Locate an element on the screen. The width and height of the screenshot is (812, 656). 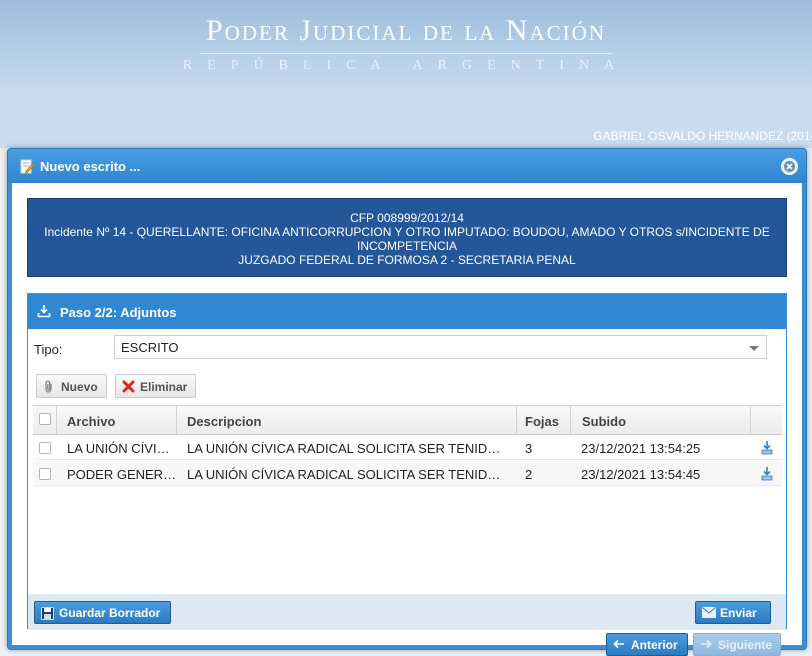
column-header-fojas: Fojas is located at coordinates (544, 420).